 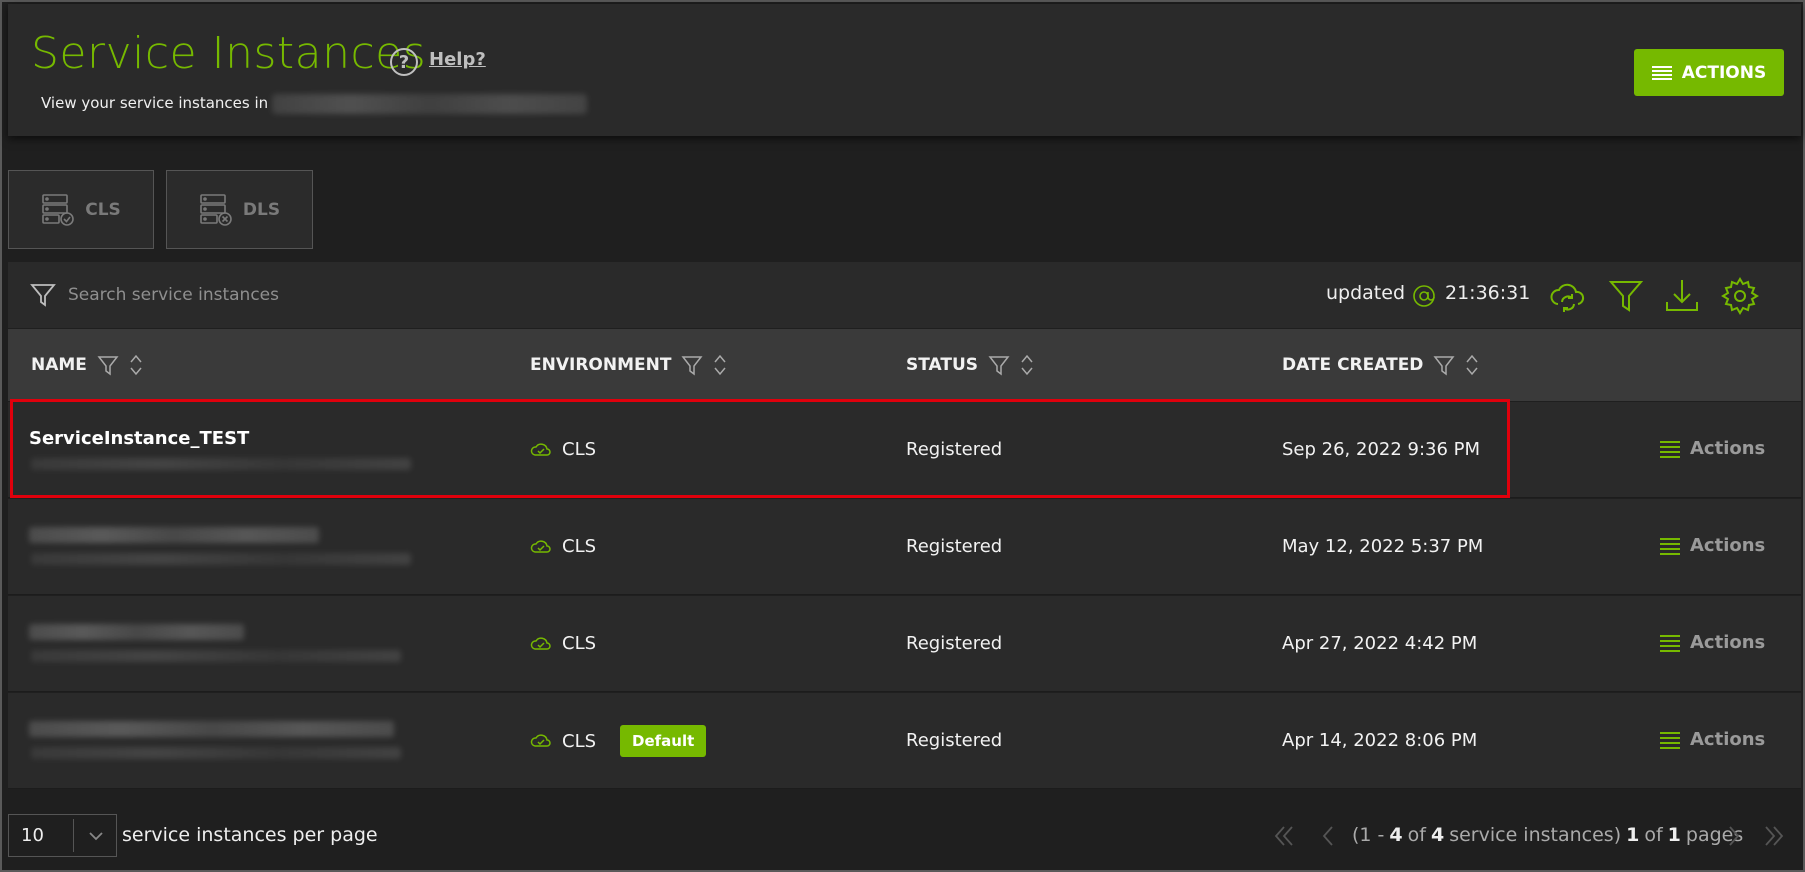 I want to click on header-actions-button: ACTIONS, so click(x=1709, y=72).